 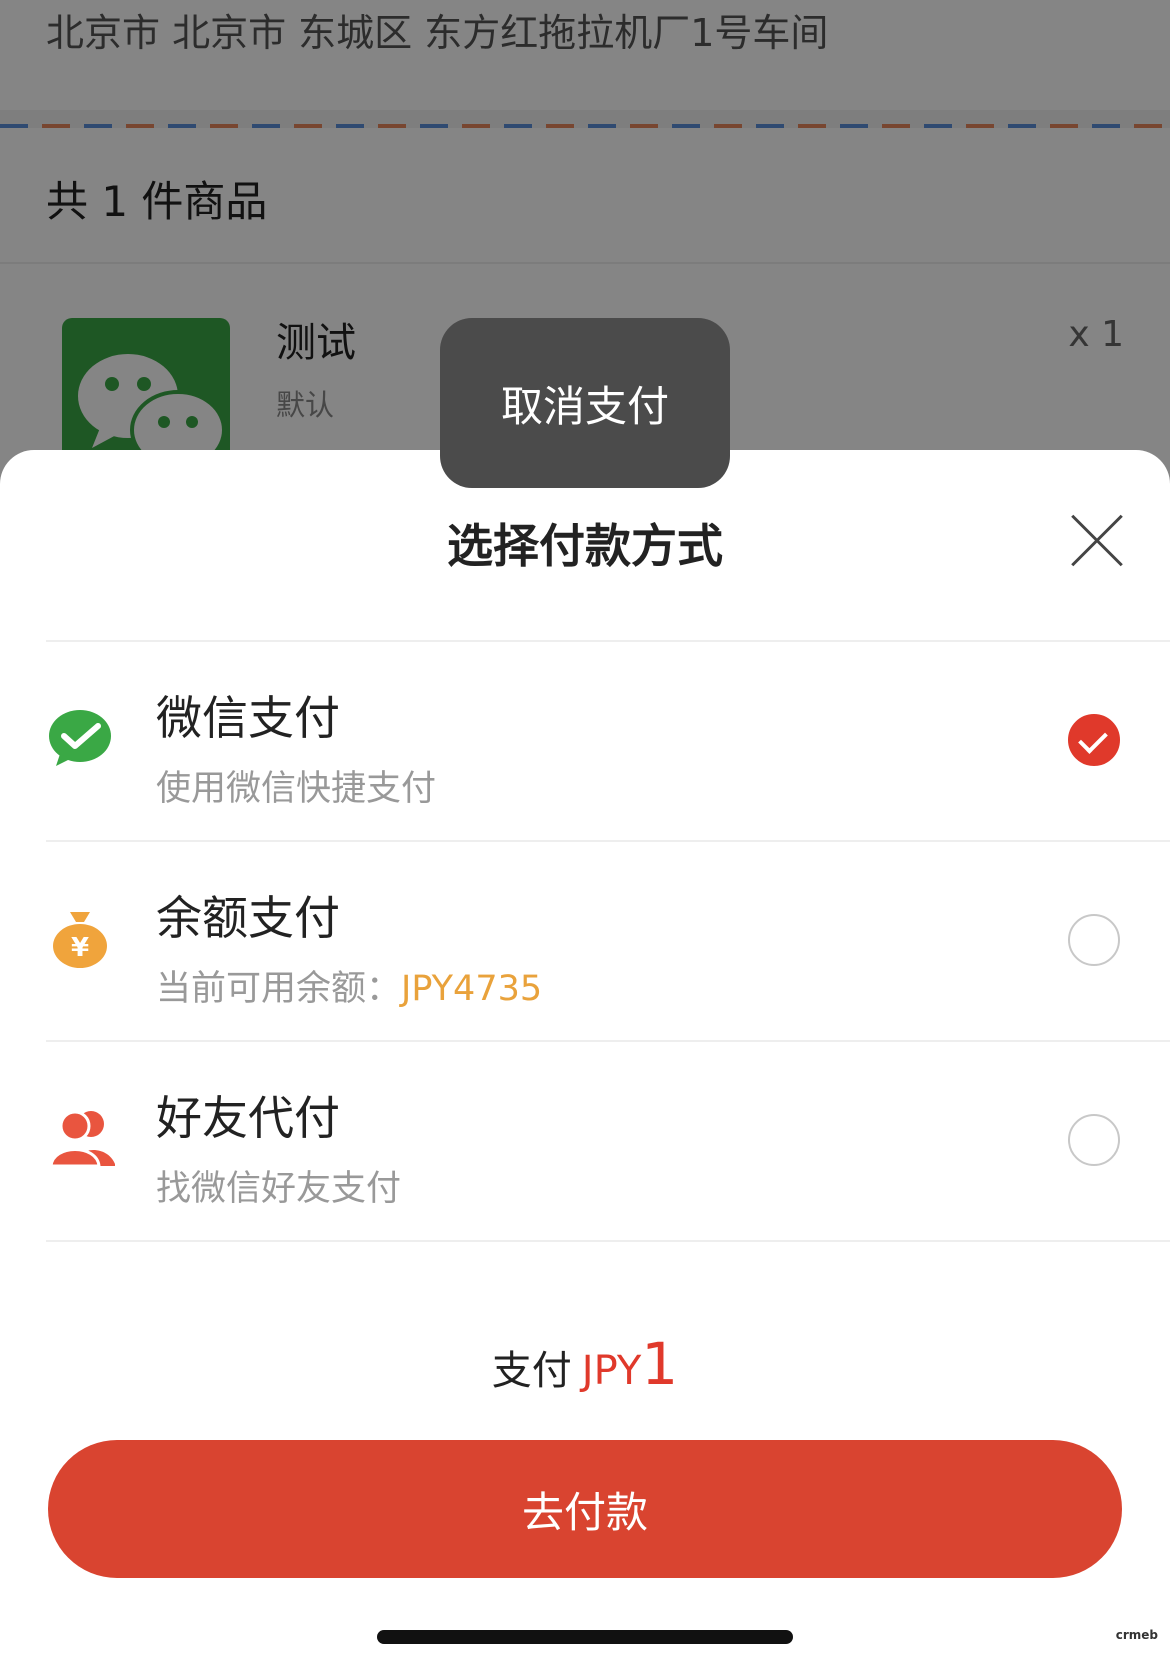 What do you see at coordinates (1097, 541) in the screenshot?
I see `close-icon` at bounding box center [1097, 541].